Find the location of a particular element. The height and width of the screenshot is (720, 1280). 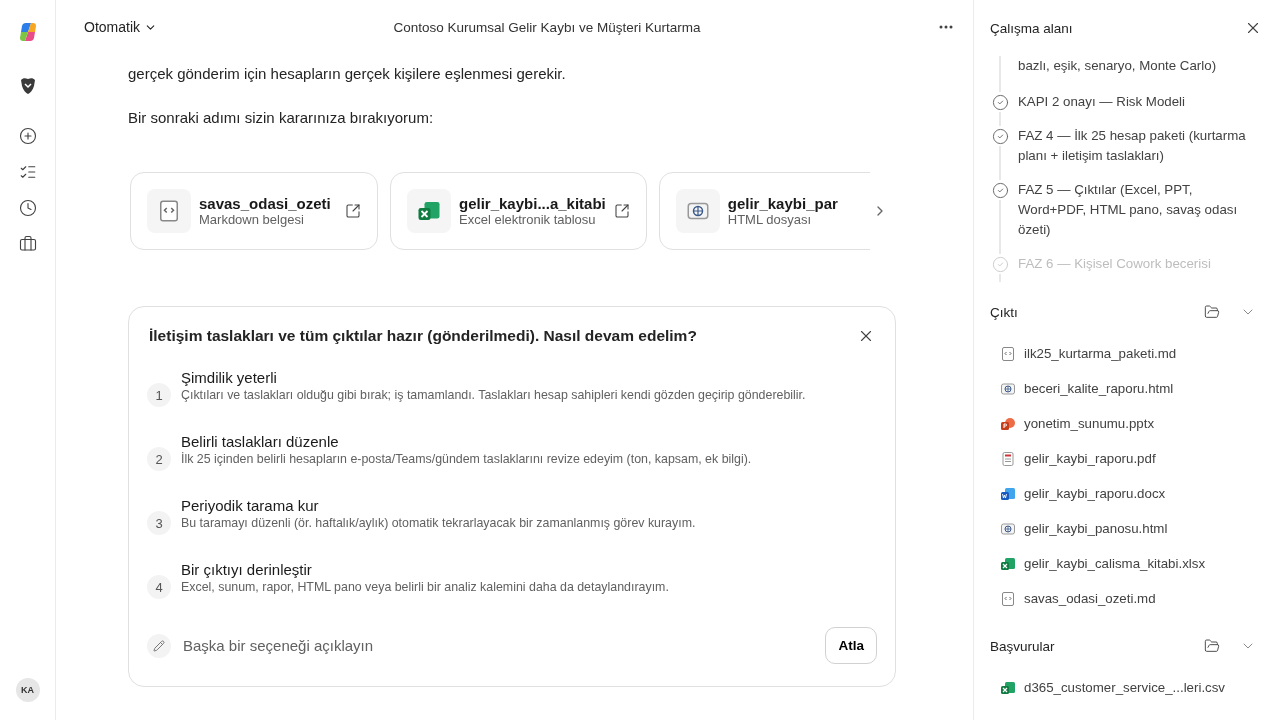

file-name: gelir_kaybi_par is located at coordinates (783, 203).